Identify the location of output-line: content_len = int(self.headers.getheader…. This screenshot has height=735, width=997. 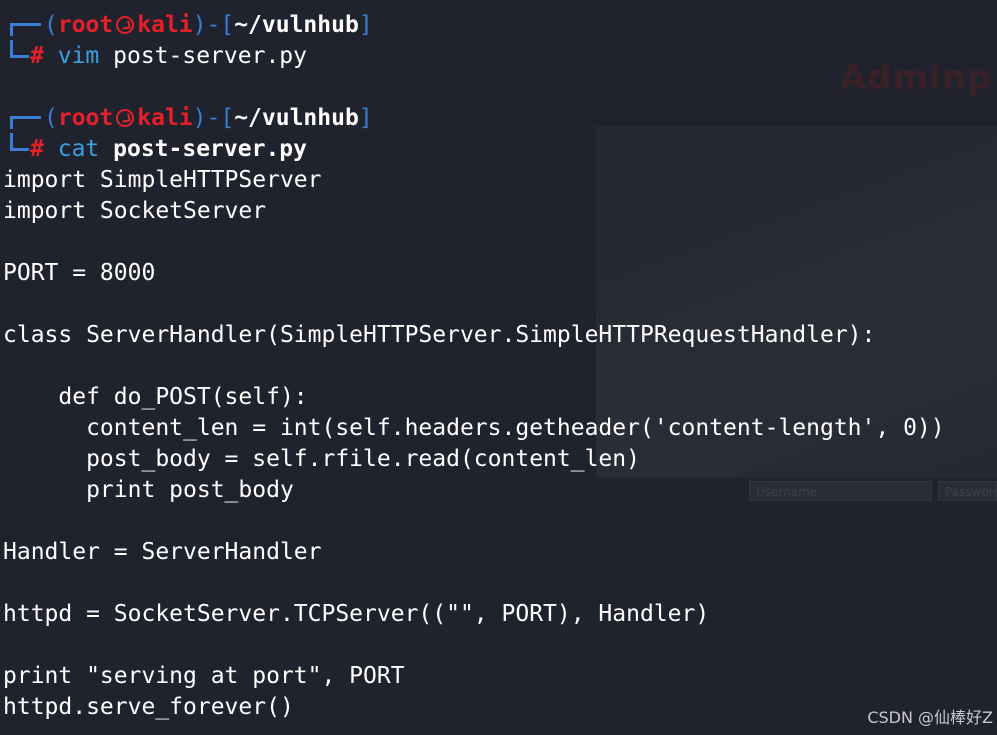
(474, 428).